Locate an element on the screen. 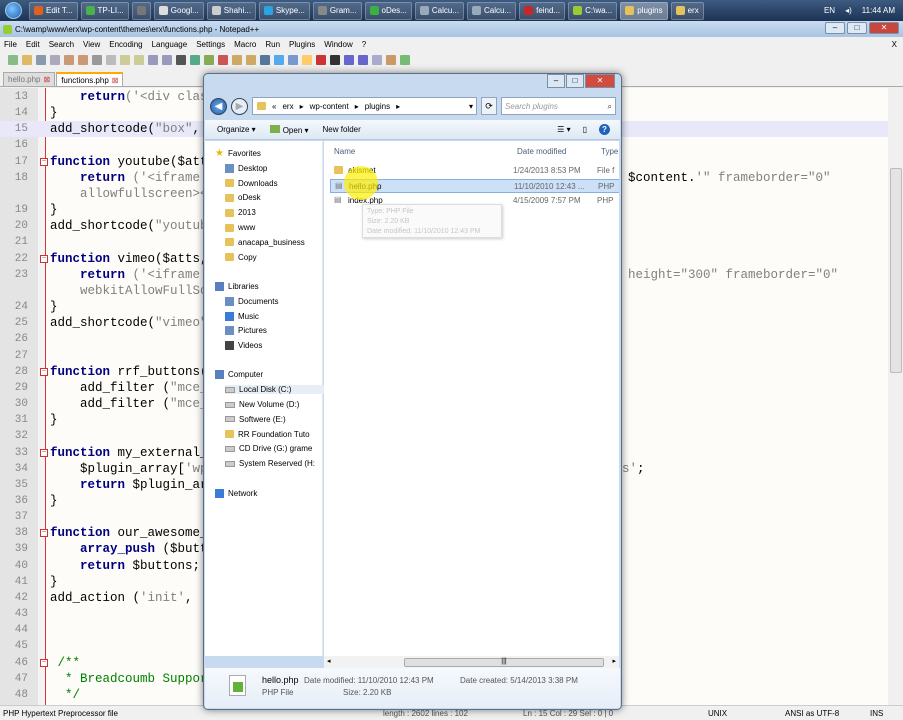 The height and width of the screenshot is (720, 903). nav-item-system-reserved-h-: System Reserved (H: is located at coordinates (270, 463).